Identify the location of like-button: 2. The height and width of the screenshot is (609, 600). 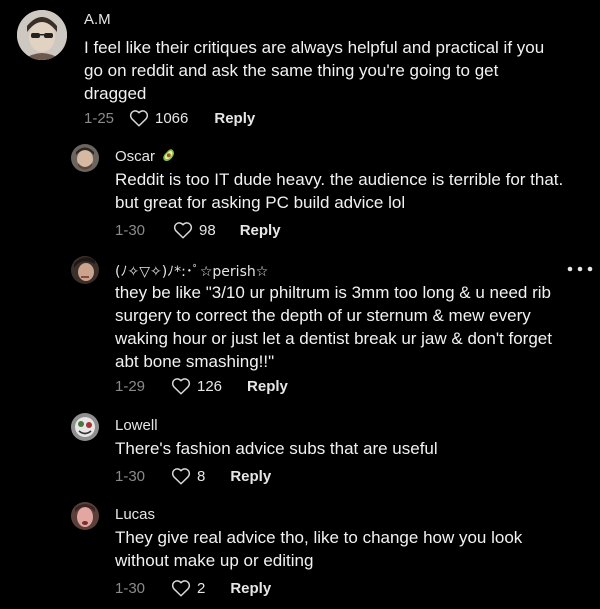
(188, 588).